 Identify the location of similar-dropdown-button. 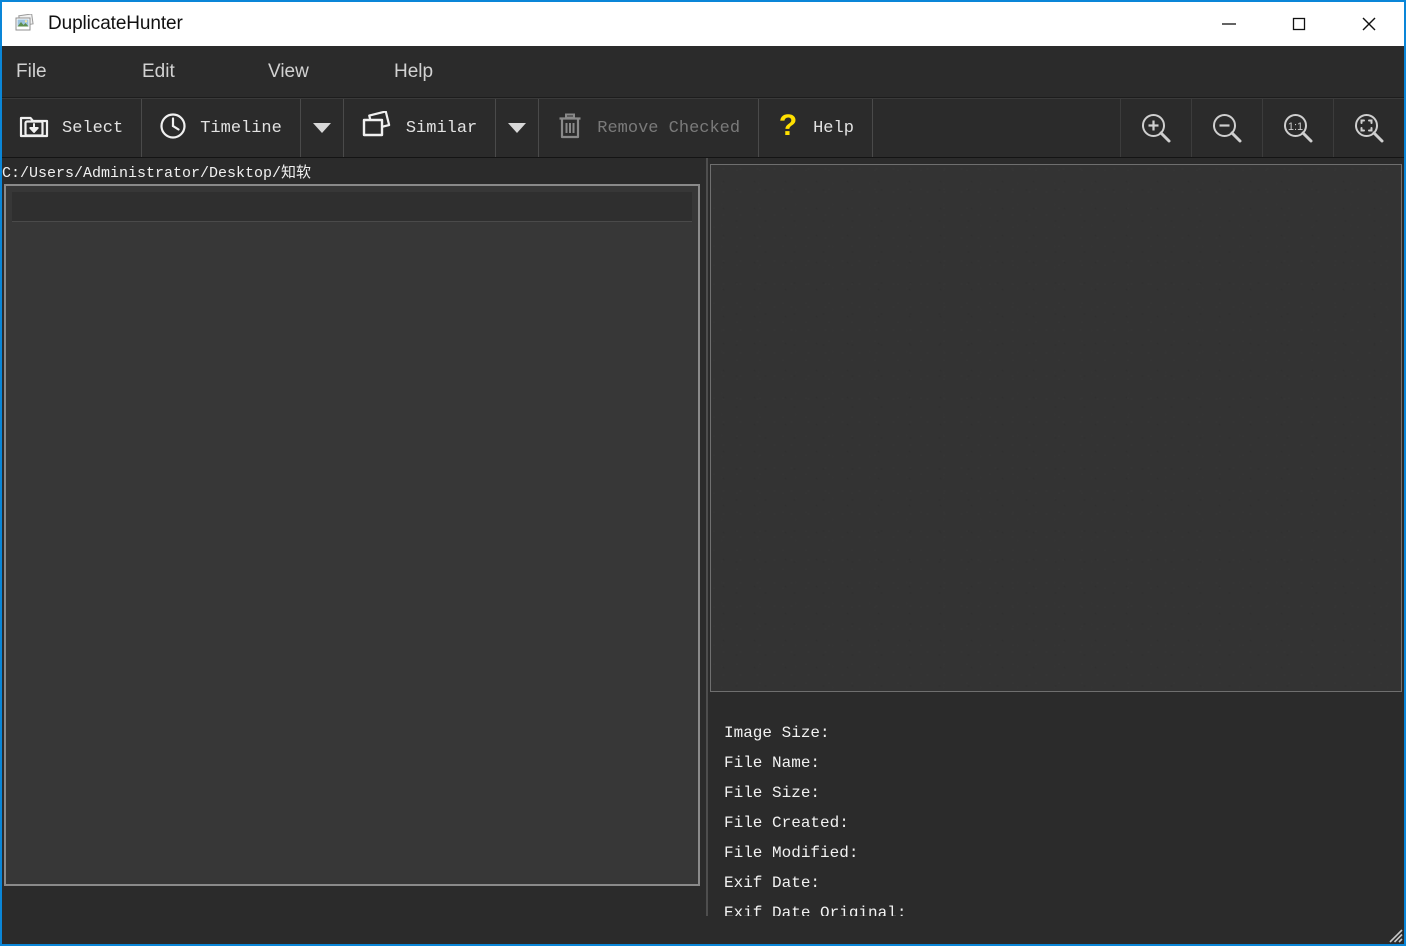
(516, 128).